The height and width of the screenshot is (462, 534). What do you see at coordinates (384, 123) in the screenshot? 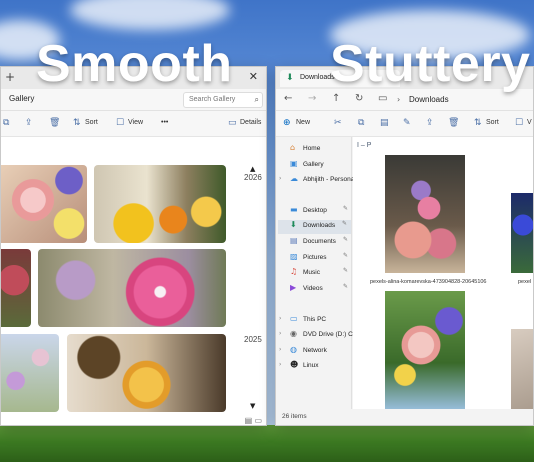
I see `paste-icon: ▤` at bounding box center [384, 123].